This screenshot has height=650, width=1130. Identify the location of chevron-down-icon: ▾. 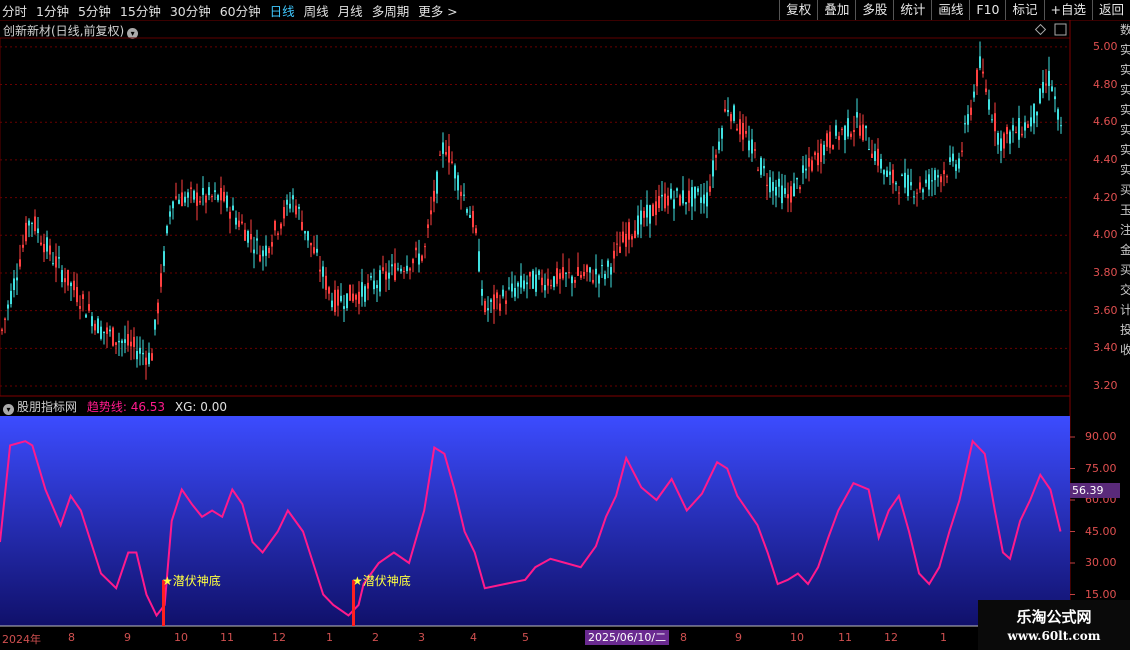
(8, 409).